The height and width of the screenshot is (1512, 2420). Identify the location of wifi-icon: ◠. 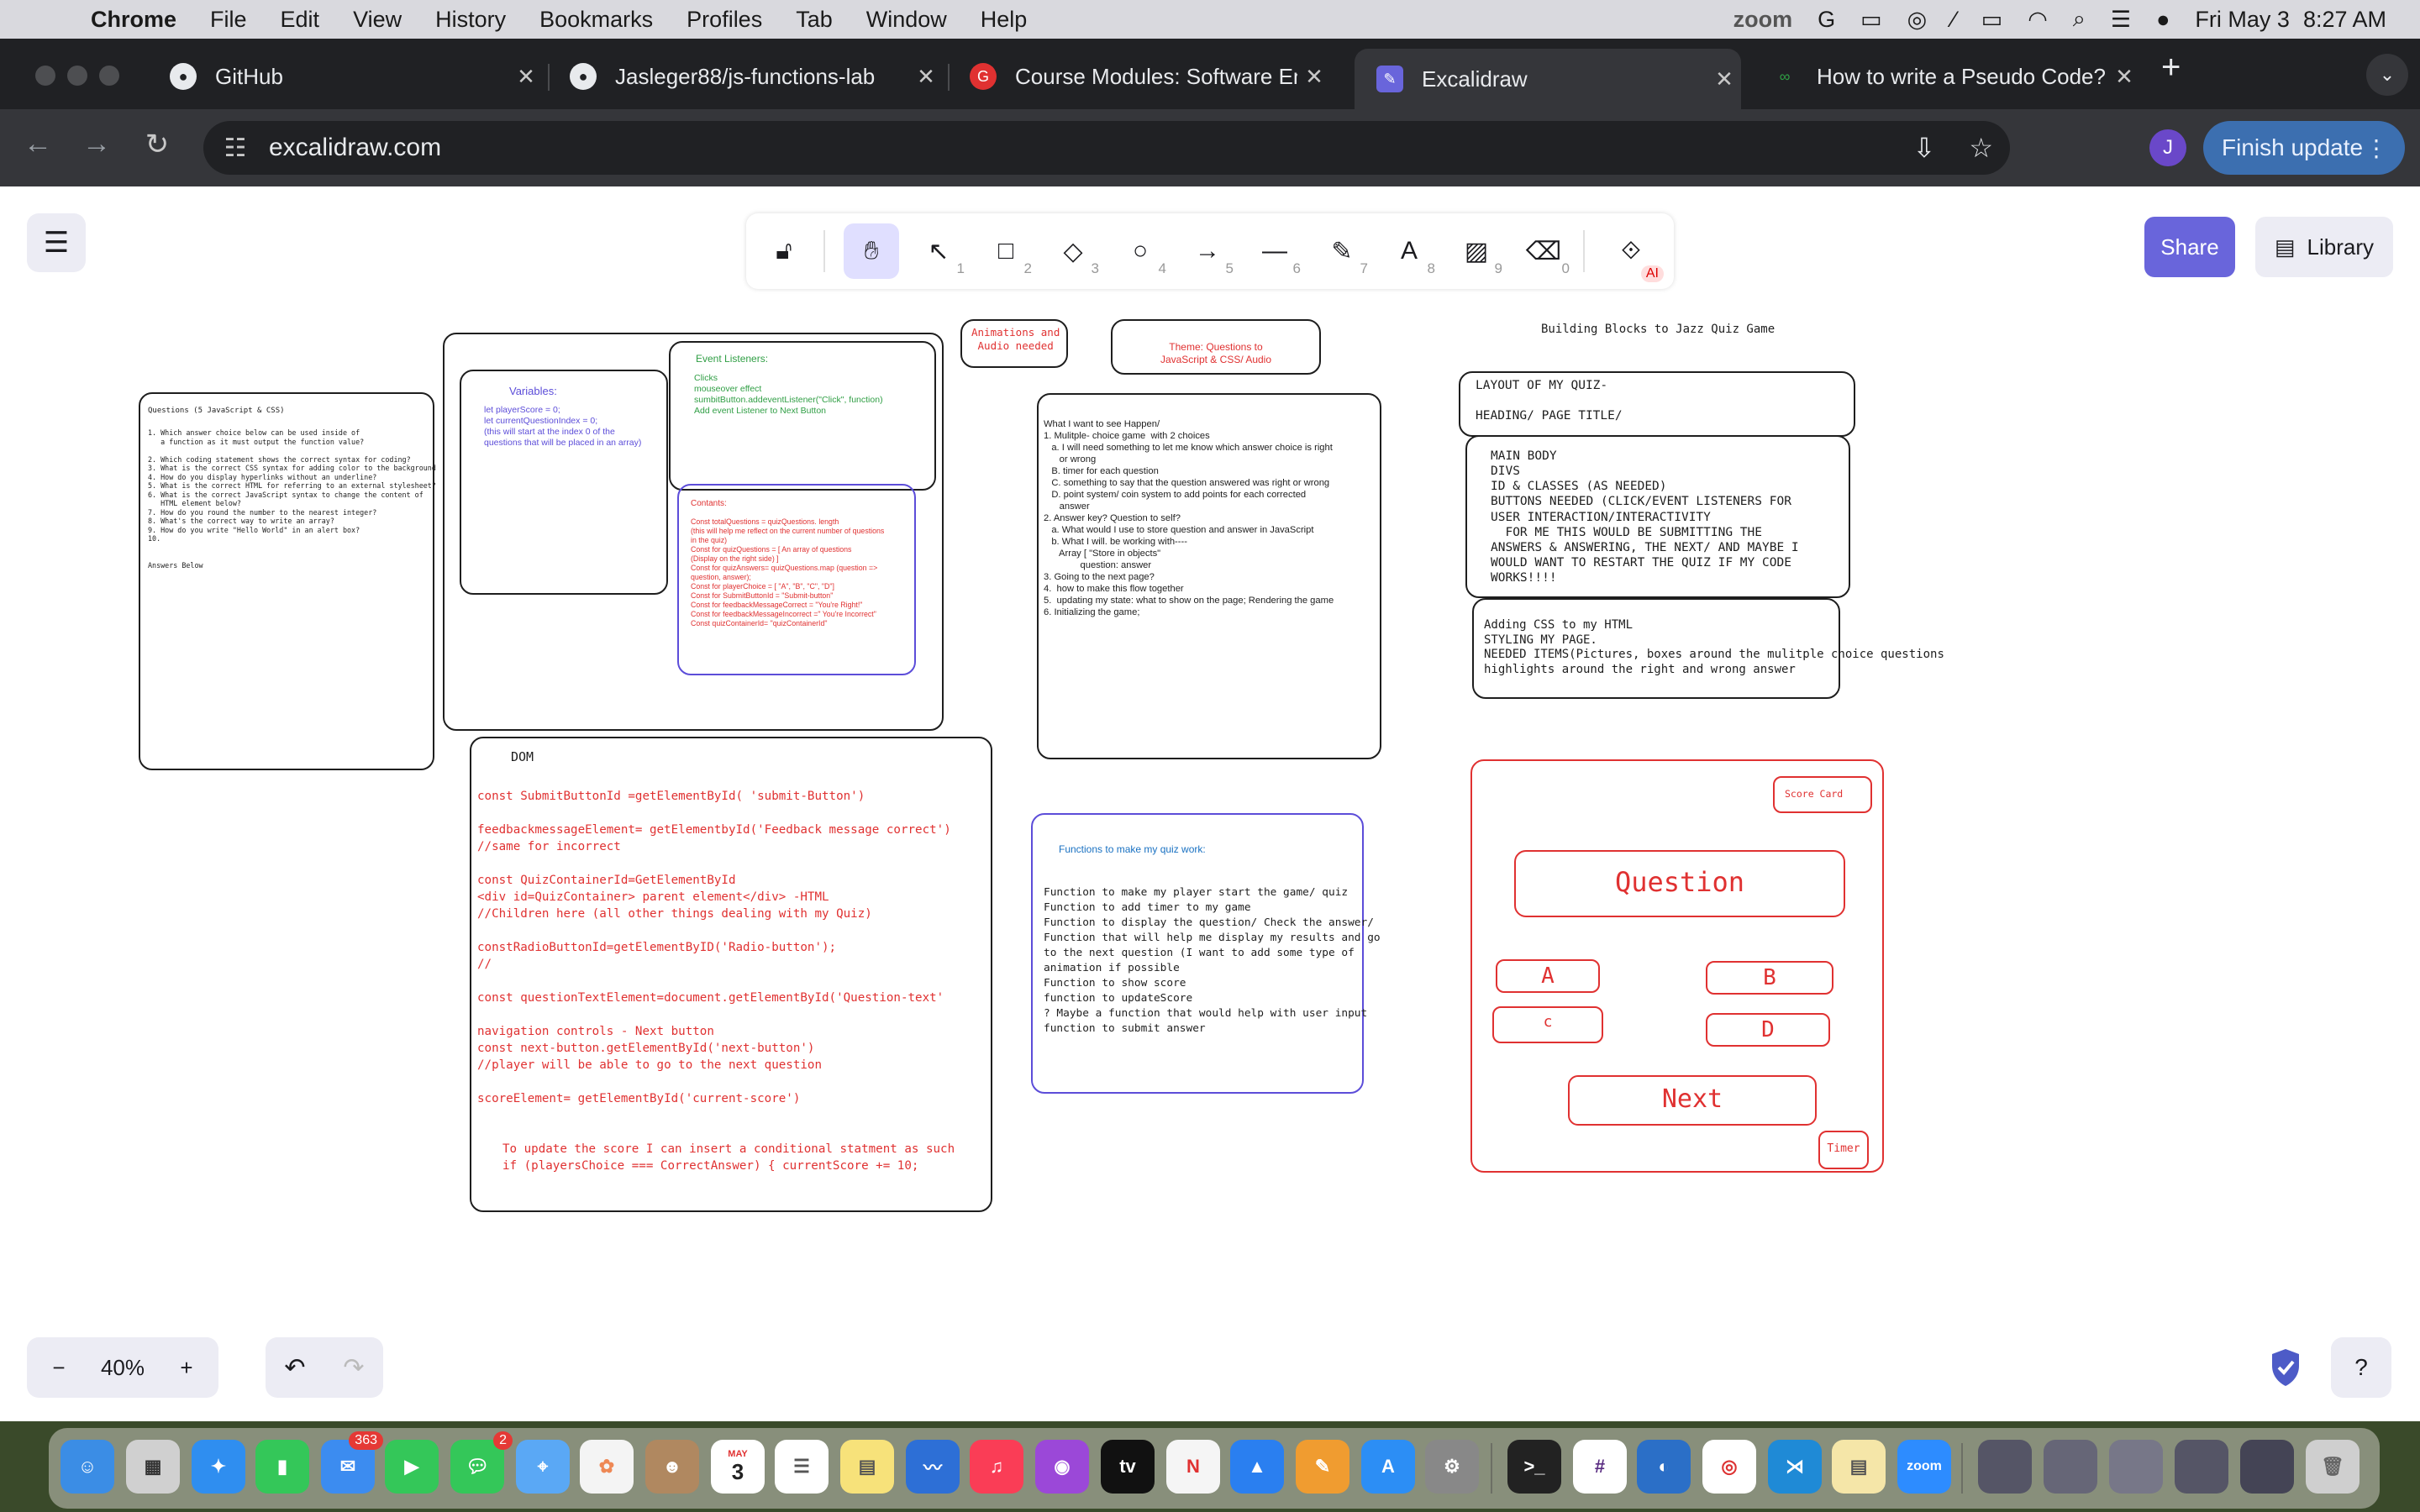
(2038, 20).